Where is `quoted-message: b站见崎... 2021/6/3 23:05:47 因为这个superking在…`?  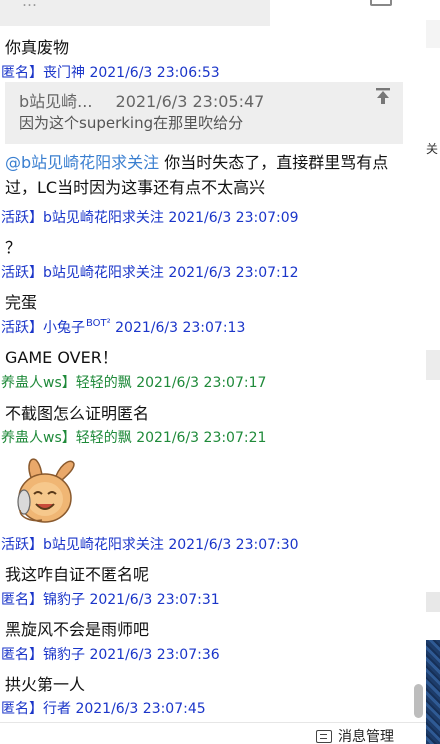
quoted-message: b站见崎... 2021/6/3 23:05:47 因为这个superking在… is located at coordinates (204, 113).